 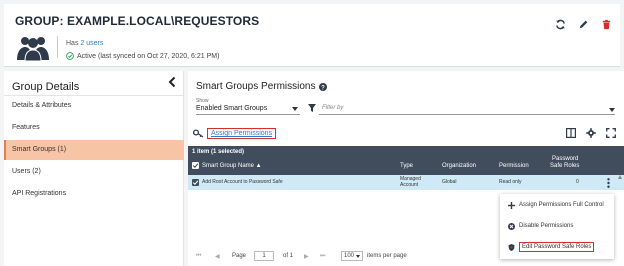 I want to click on menu-item-label: Disable Permissions, so click(x=546, y=226).